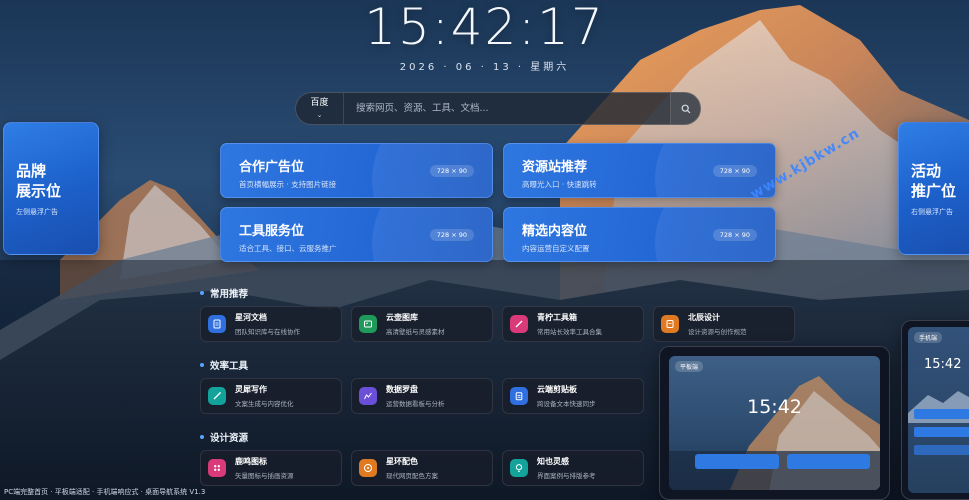  I want to click on tool-desc: 设计资源与创作规范, so click(717, 332).